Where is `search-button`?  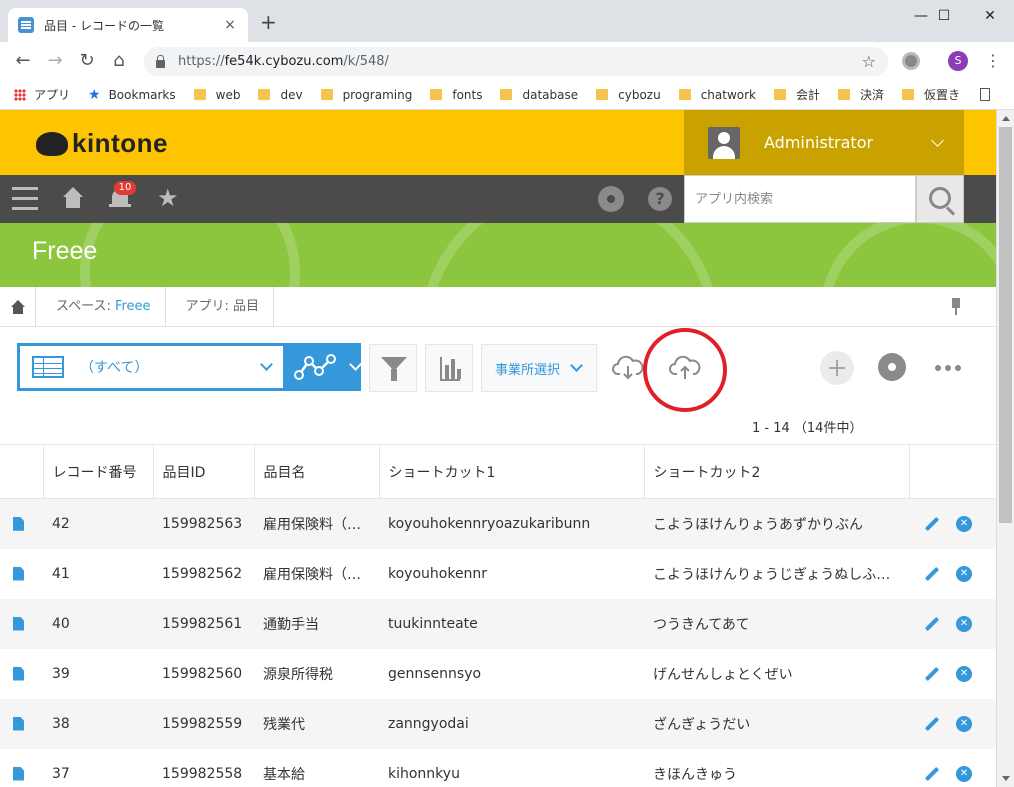 search-button is located at coordinates (940, 199).